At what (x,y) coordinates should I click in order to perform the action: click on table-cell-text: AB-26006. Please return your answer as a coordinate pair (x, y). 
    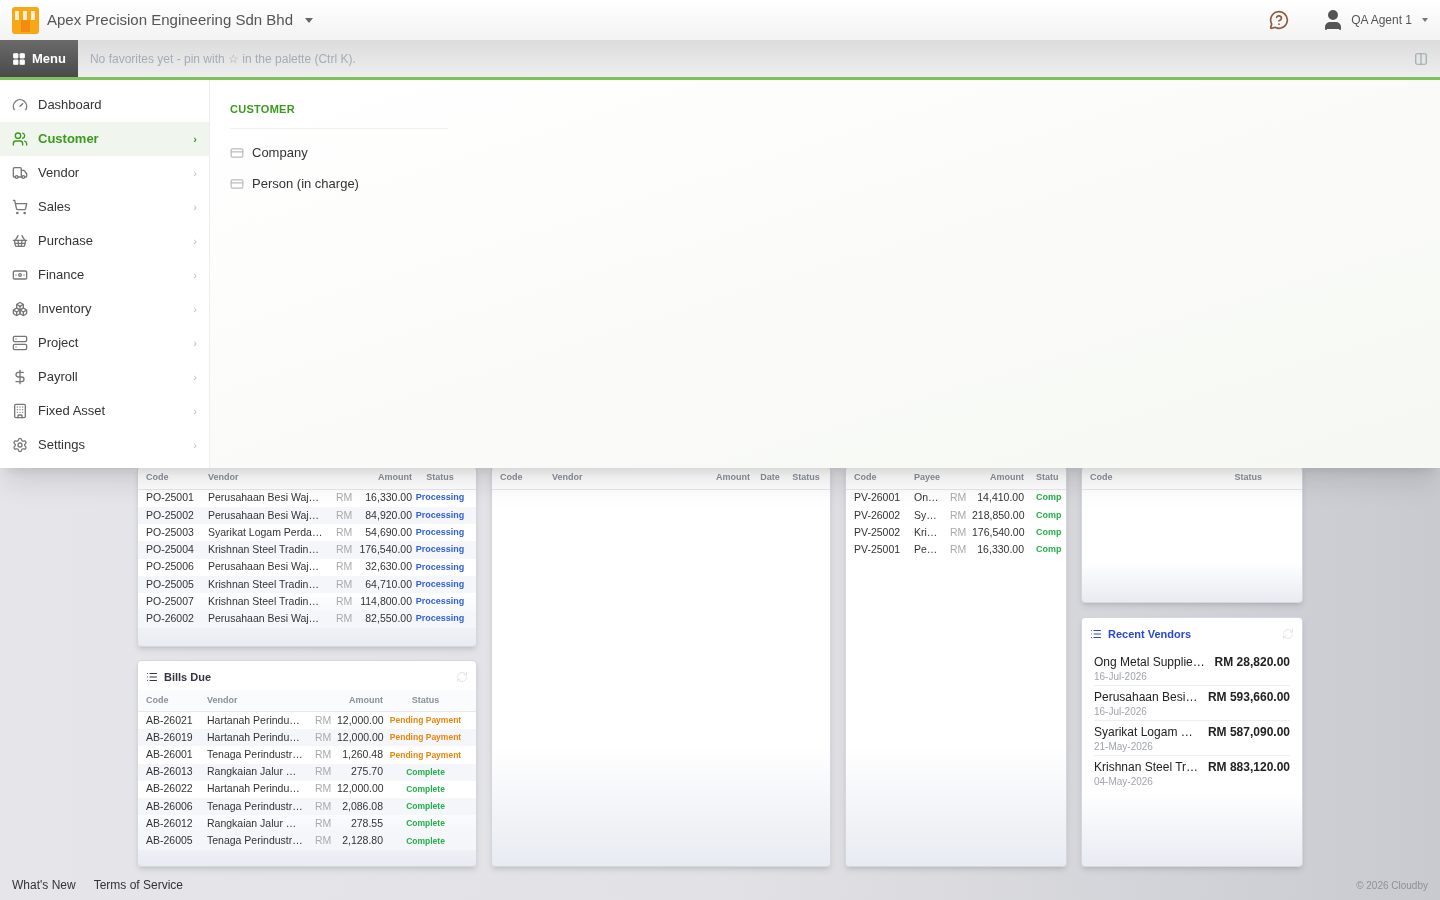
    Looking at the image, I should click on (170, 806).